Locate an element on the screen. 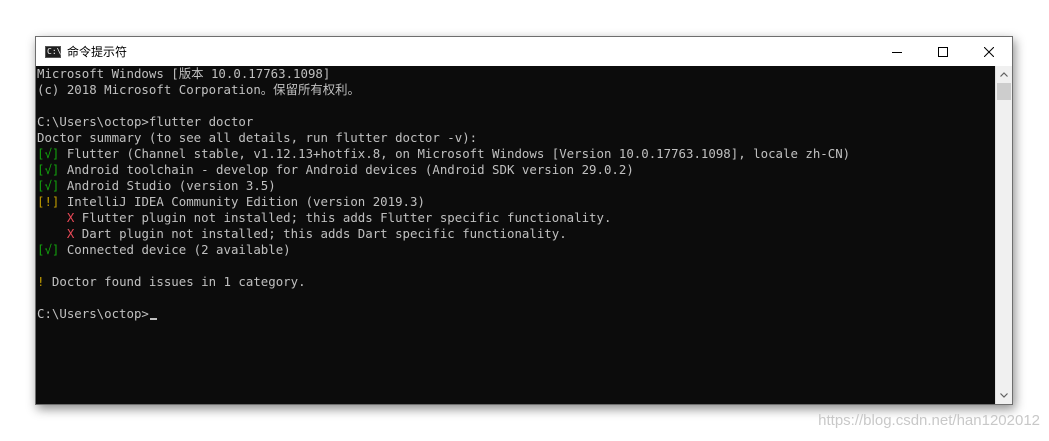 Image resolution: width=1049 pixels, height=441 pixels. watermark: https://blog.csdn.net/han1202012 is located at coordinates (929, 420).